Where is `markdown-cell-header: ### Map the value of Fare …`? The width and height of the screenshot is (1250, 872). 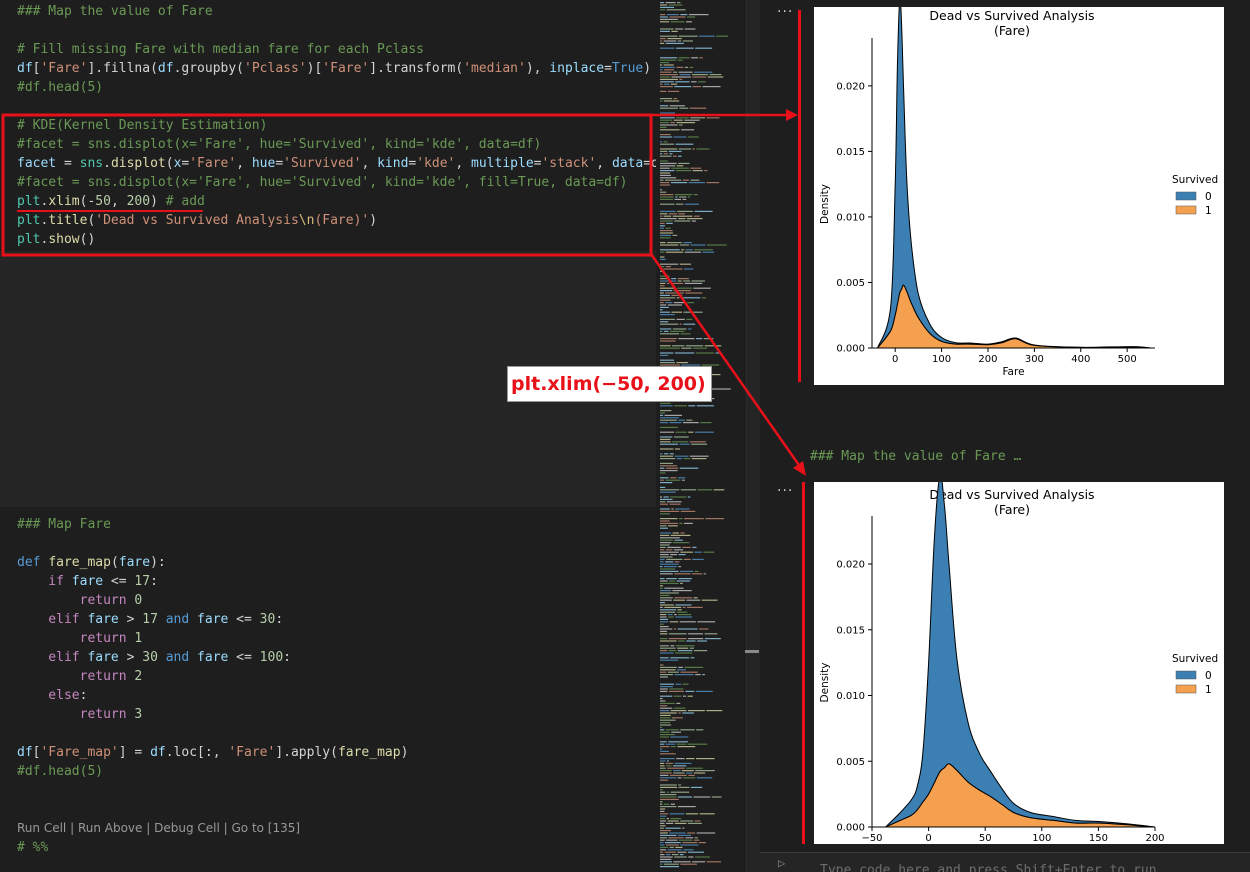 markdown-cell-header: ### Map the value of Fare … is located at coordinates (915, 456).